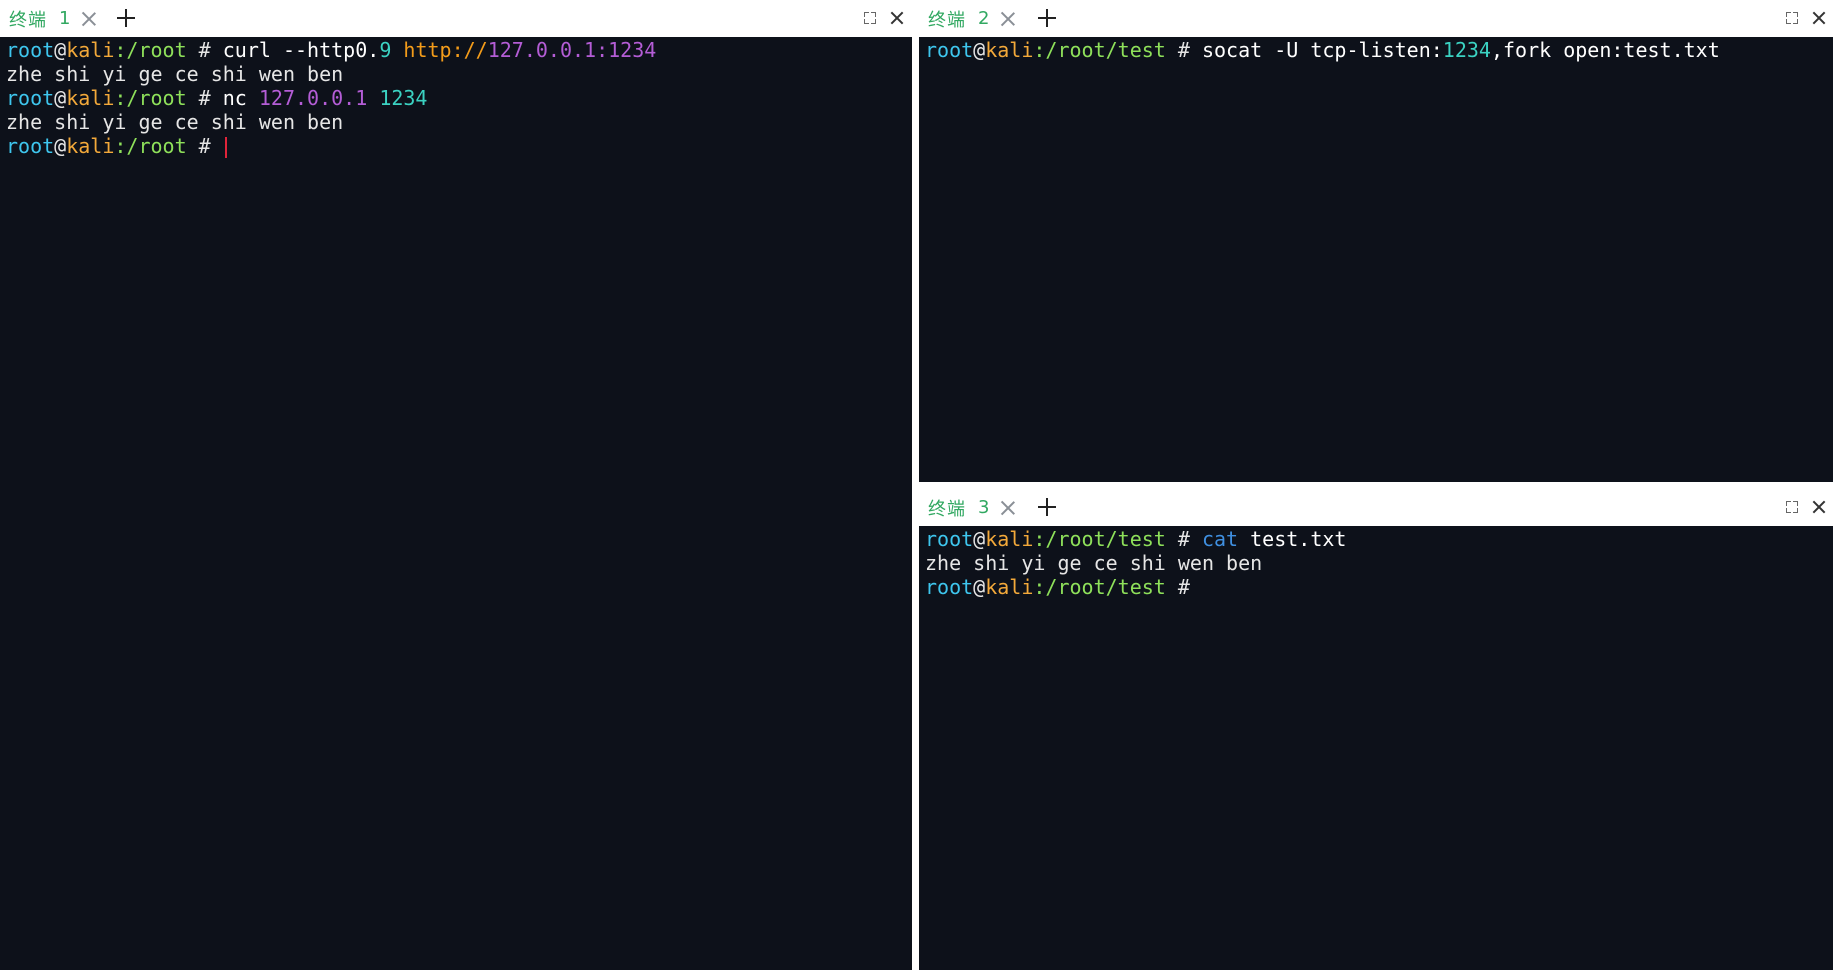  Describe the element at coordinates (968, 507) in the screenshot. I see `tab-terminal-3: 终端 3` at that location.